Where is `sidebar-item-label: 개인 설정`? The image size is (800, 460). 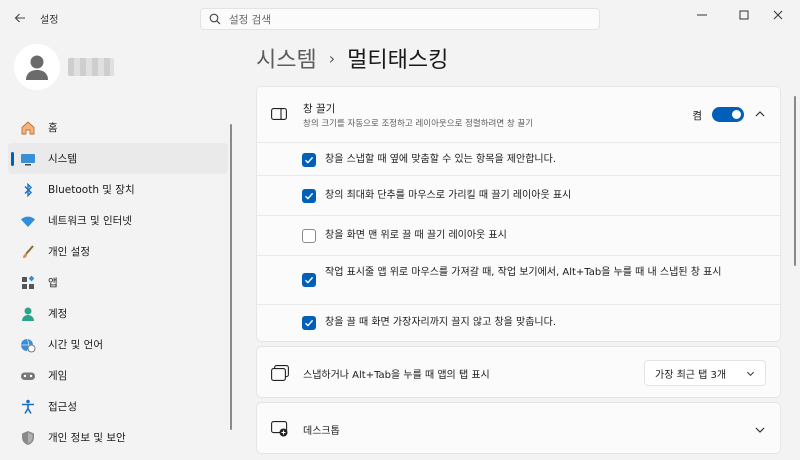 sidebar-item-label: 개인 설정 is located at coordinates (69, 252).